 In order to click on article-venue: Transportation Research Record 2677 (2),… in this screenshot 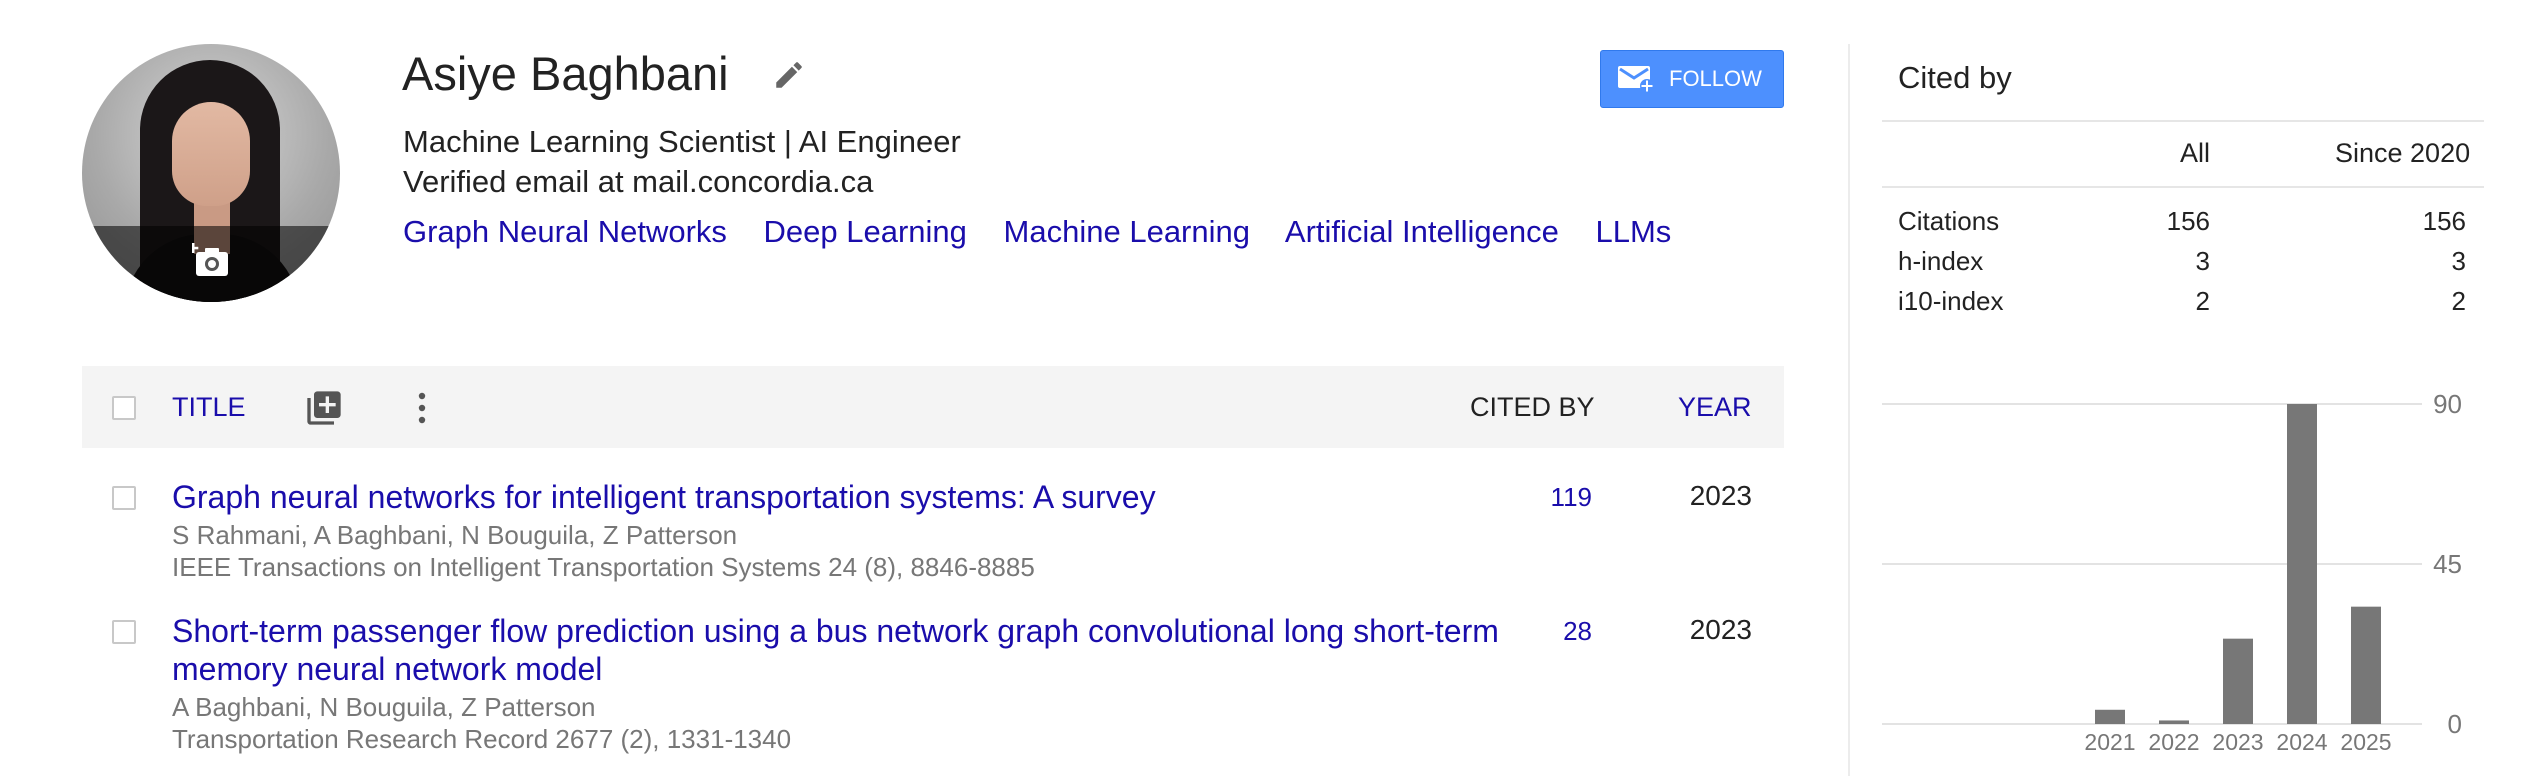, I will do `click(482, 739)`.